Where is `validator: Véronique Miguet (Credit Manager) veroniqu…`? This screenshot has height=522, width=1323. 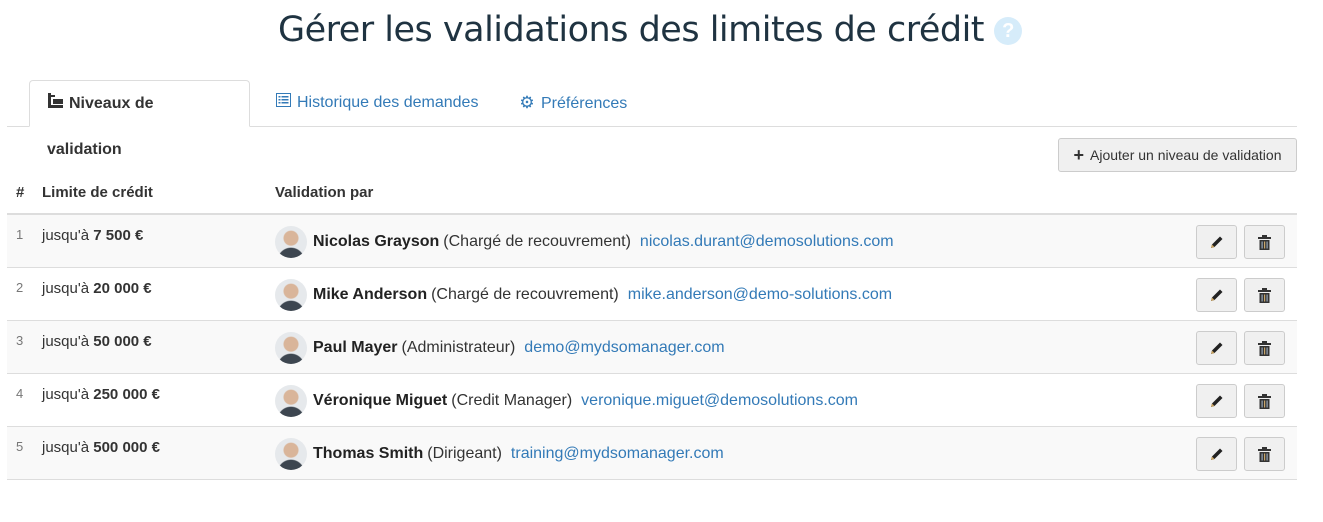 validator: Véronique Miguet (Credit Manager) veroniqu… is located at coordinates (566, 401).